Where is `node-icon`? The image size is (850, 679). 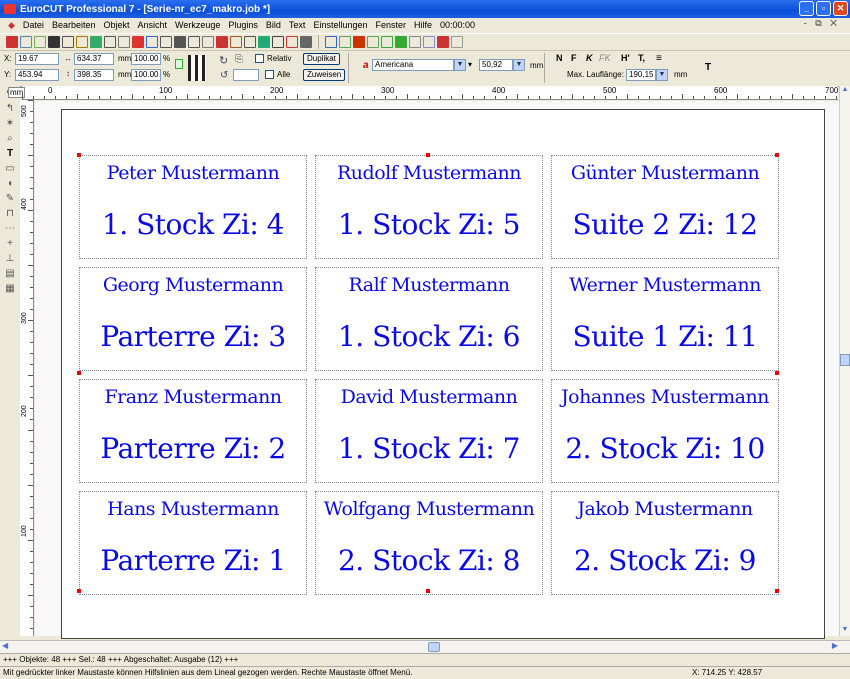
node-icon is located at coordinates (306, 42).